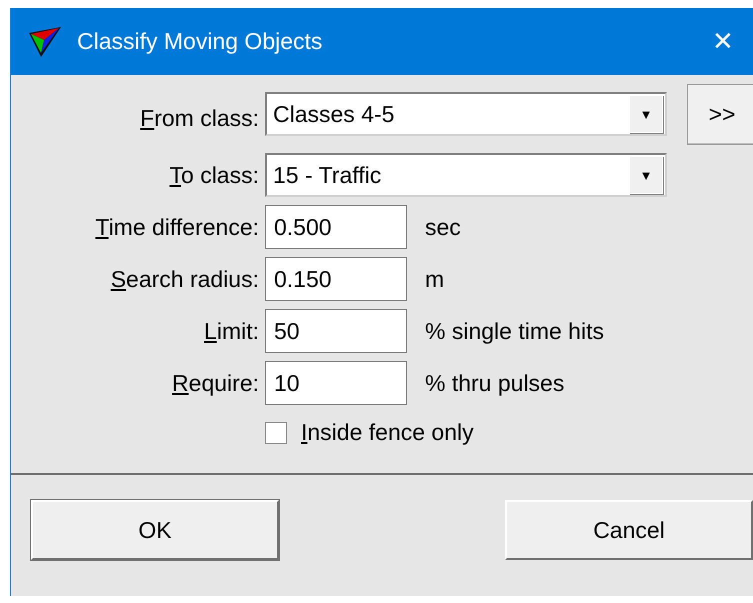  I want to click on checkbox, so click(276, 433).